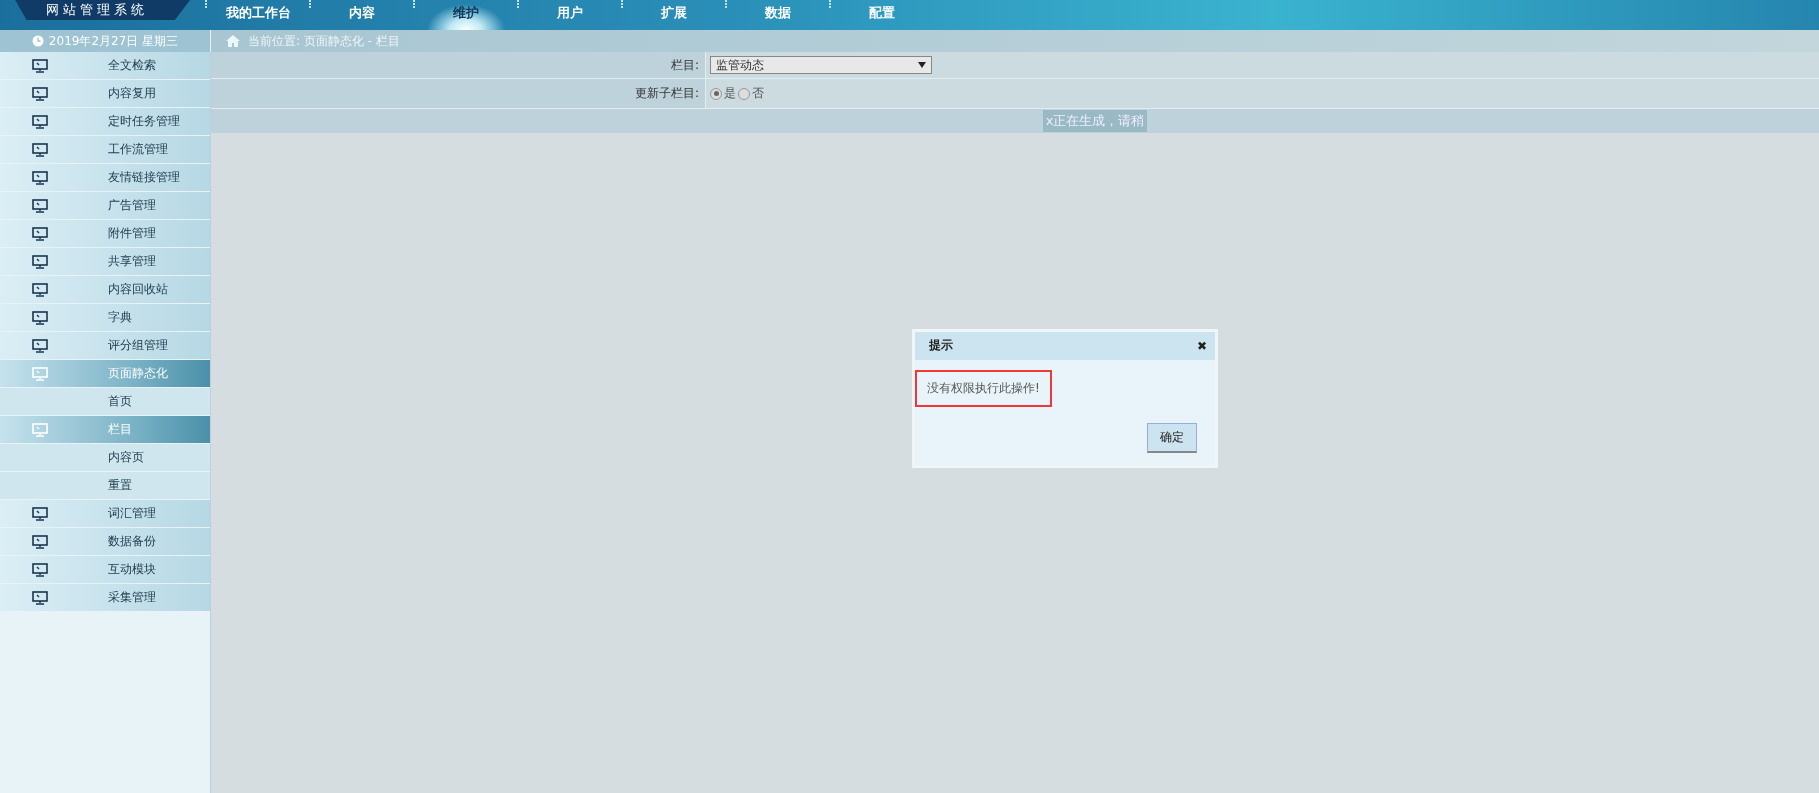  I want to click on sidebar-item: 工作流管理, so click(105, 150).